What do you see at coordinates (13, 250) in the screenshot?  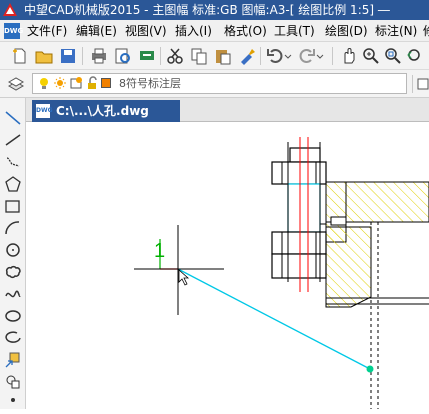 I see `circle-tool-icon` at bounding box center [13, 250].